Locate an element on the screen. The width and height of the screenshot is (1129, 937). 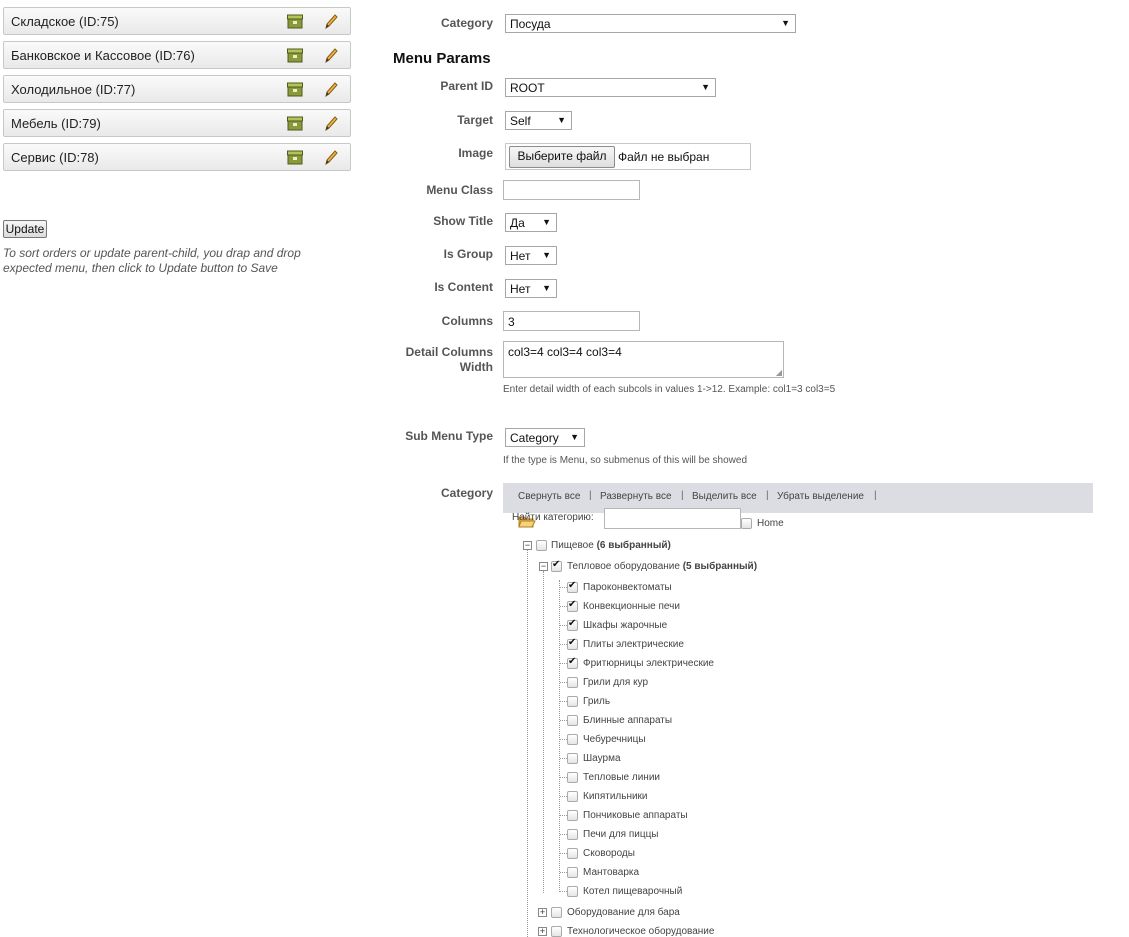
tree-node-sibling: Оборудование для бара is located at coordinates (623, 912).